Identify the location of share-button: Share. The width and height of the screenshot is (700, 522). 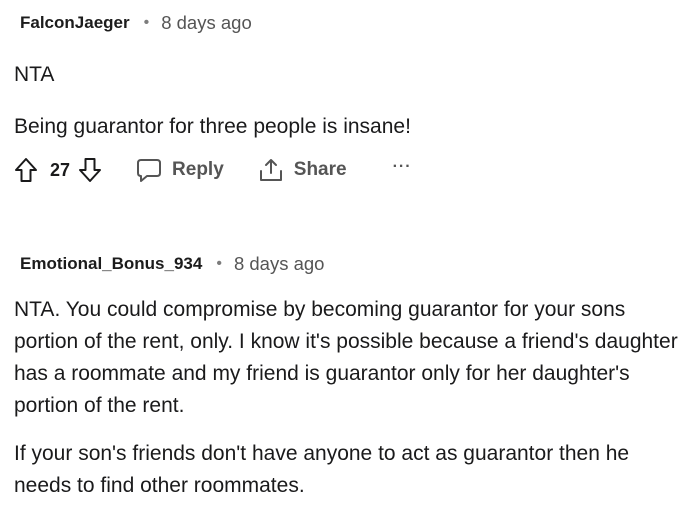
(302, 170).